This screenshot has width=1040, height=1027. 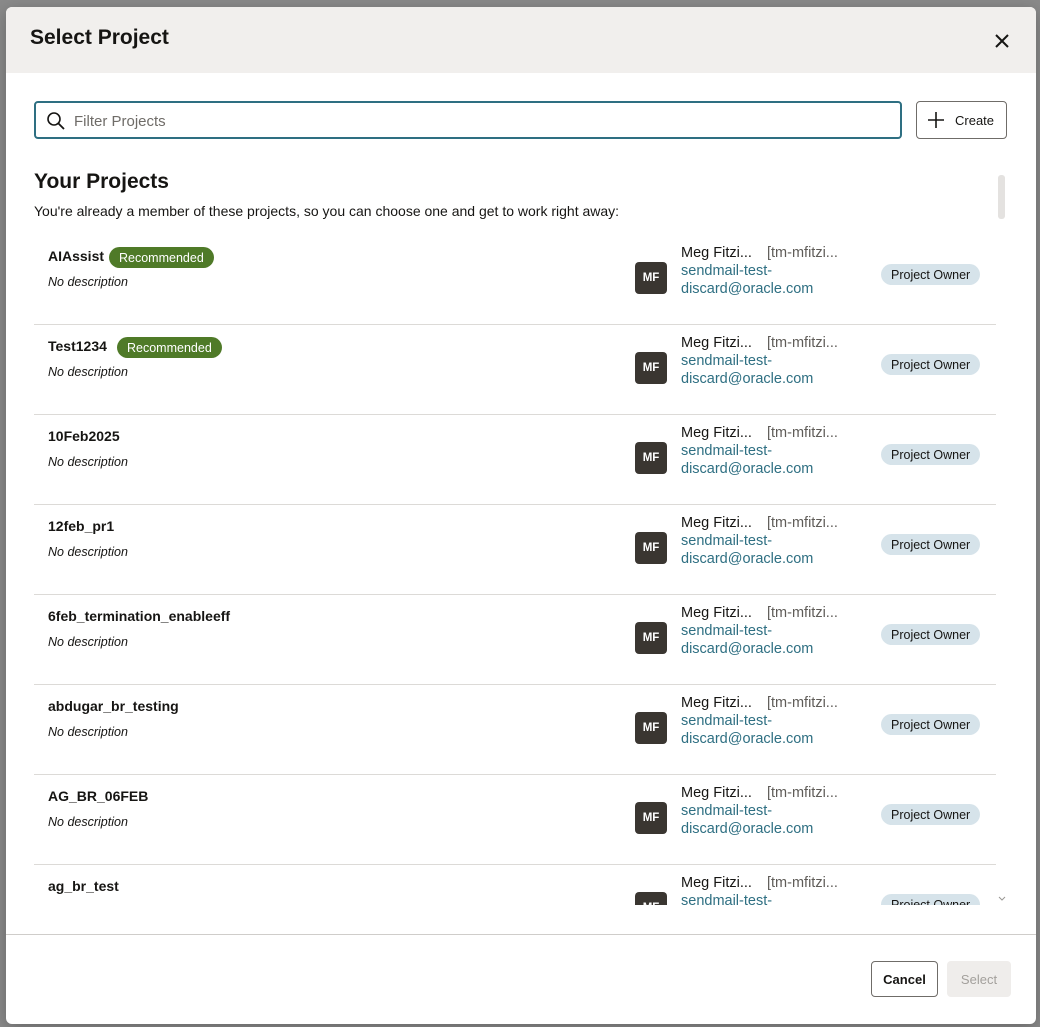 What do you see at coordinates (83, 886) in the screenshot?
I see `project-name: ag_br_test` at bounding box center [83, 886].